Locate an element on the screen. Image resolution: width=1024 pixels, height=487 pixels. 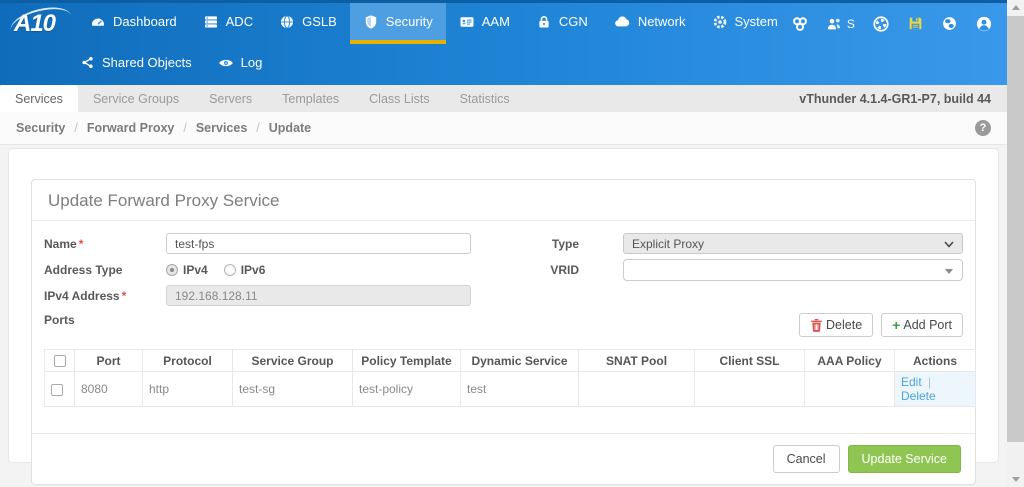
form-row-type: Type Explicit Proxy is located at coordinates (730, 243).